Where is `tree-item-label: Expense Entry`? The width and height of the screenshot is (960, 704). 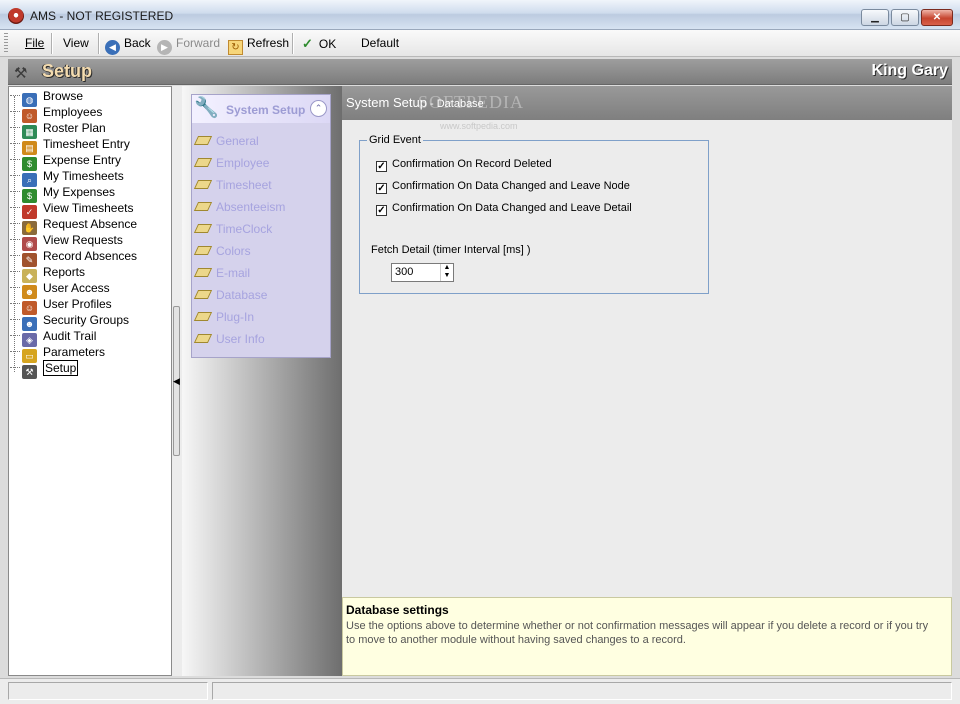 tree-item-label: Expense Entry is located at coordinates (82, 160).